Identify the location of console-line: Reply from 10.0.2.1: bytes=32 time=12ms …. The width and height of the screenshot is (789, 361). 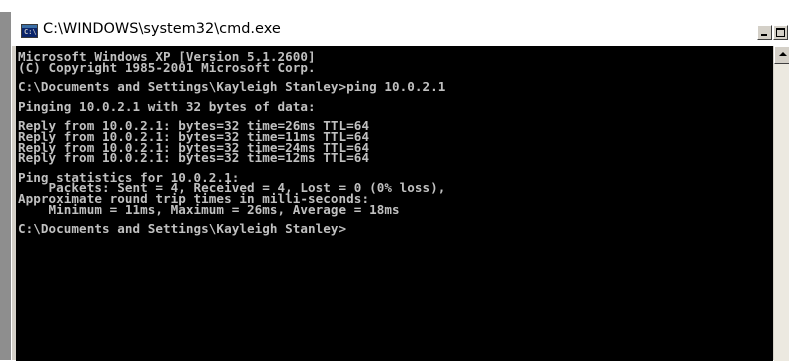
(194, 158).